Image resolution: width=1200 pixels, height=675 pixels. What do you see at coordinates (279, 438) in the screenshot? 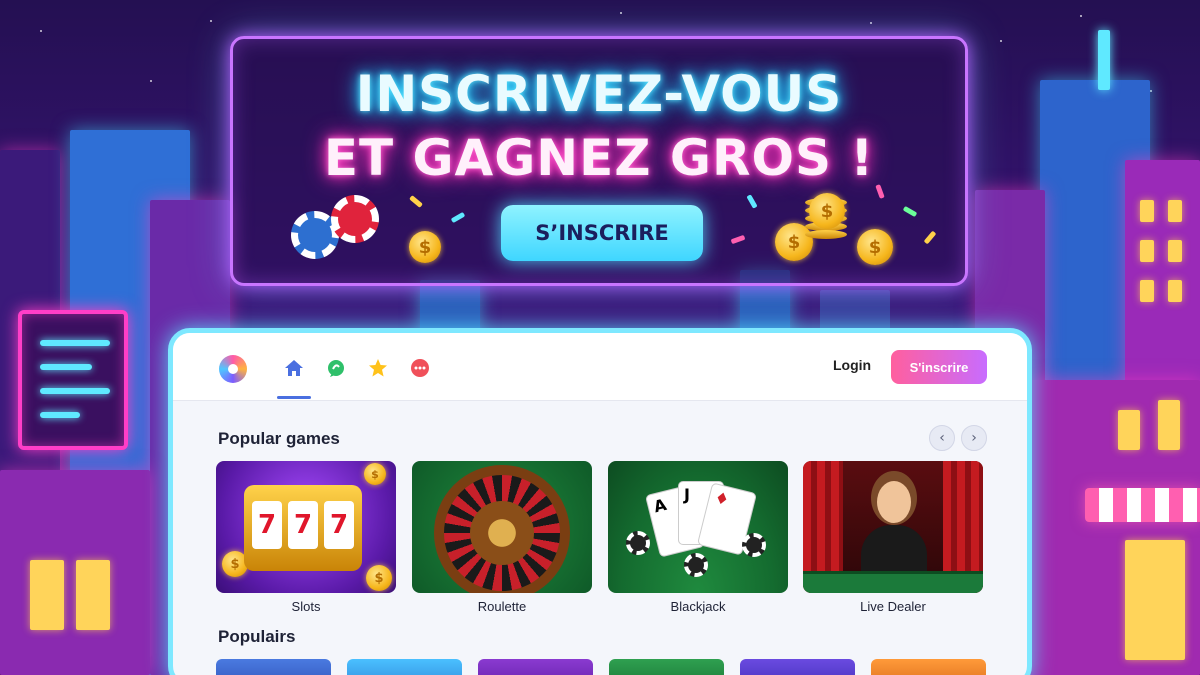
I see `popular-games-title: Popular games` at bounding box center [279, 438].